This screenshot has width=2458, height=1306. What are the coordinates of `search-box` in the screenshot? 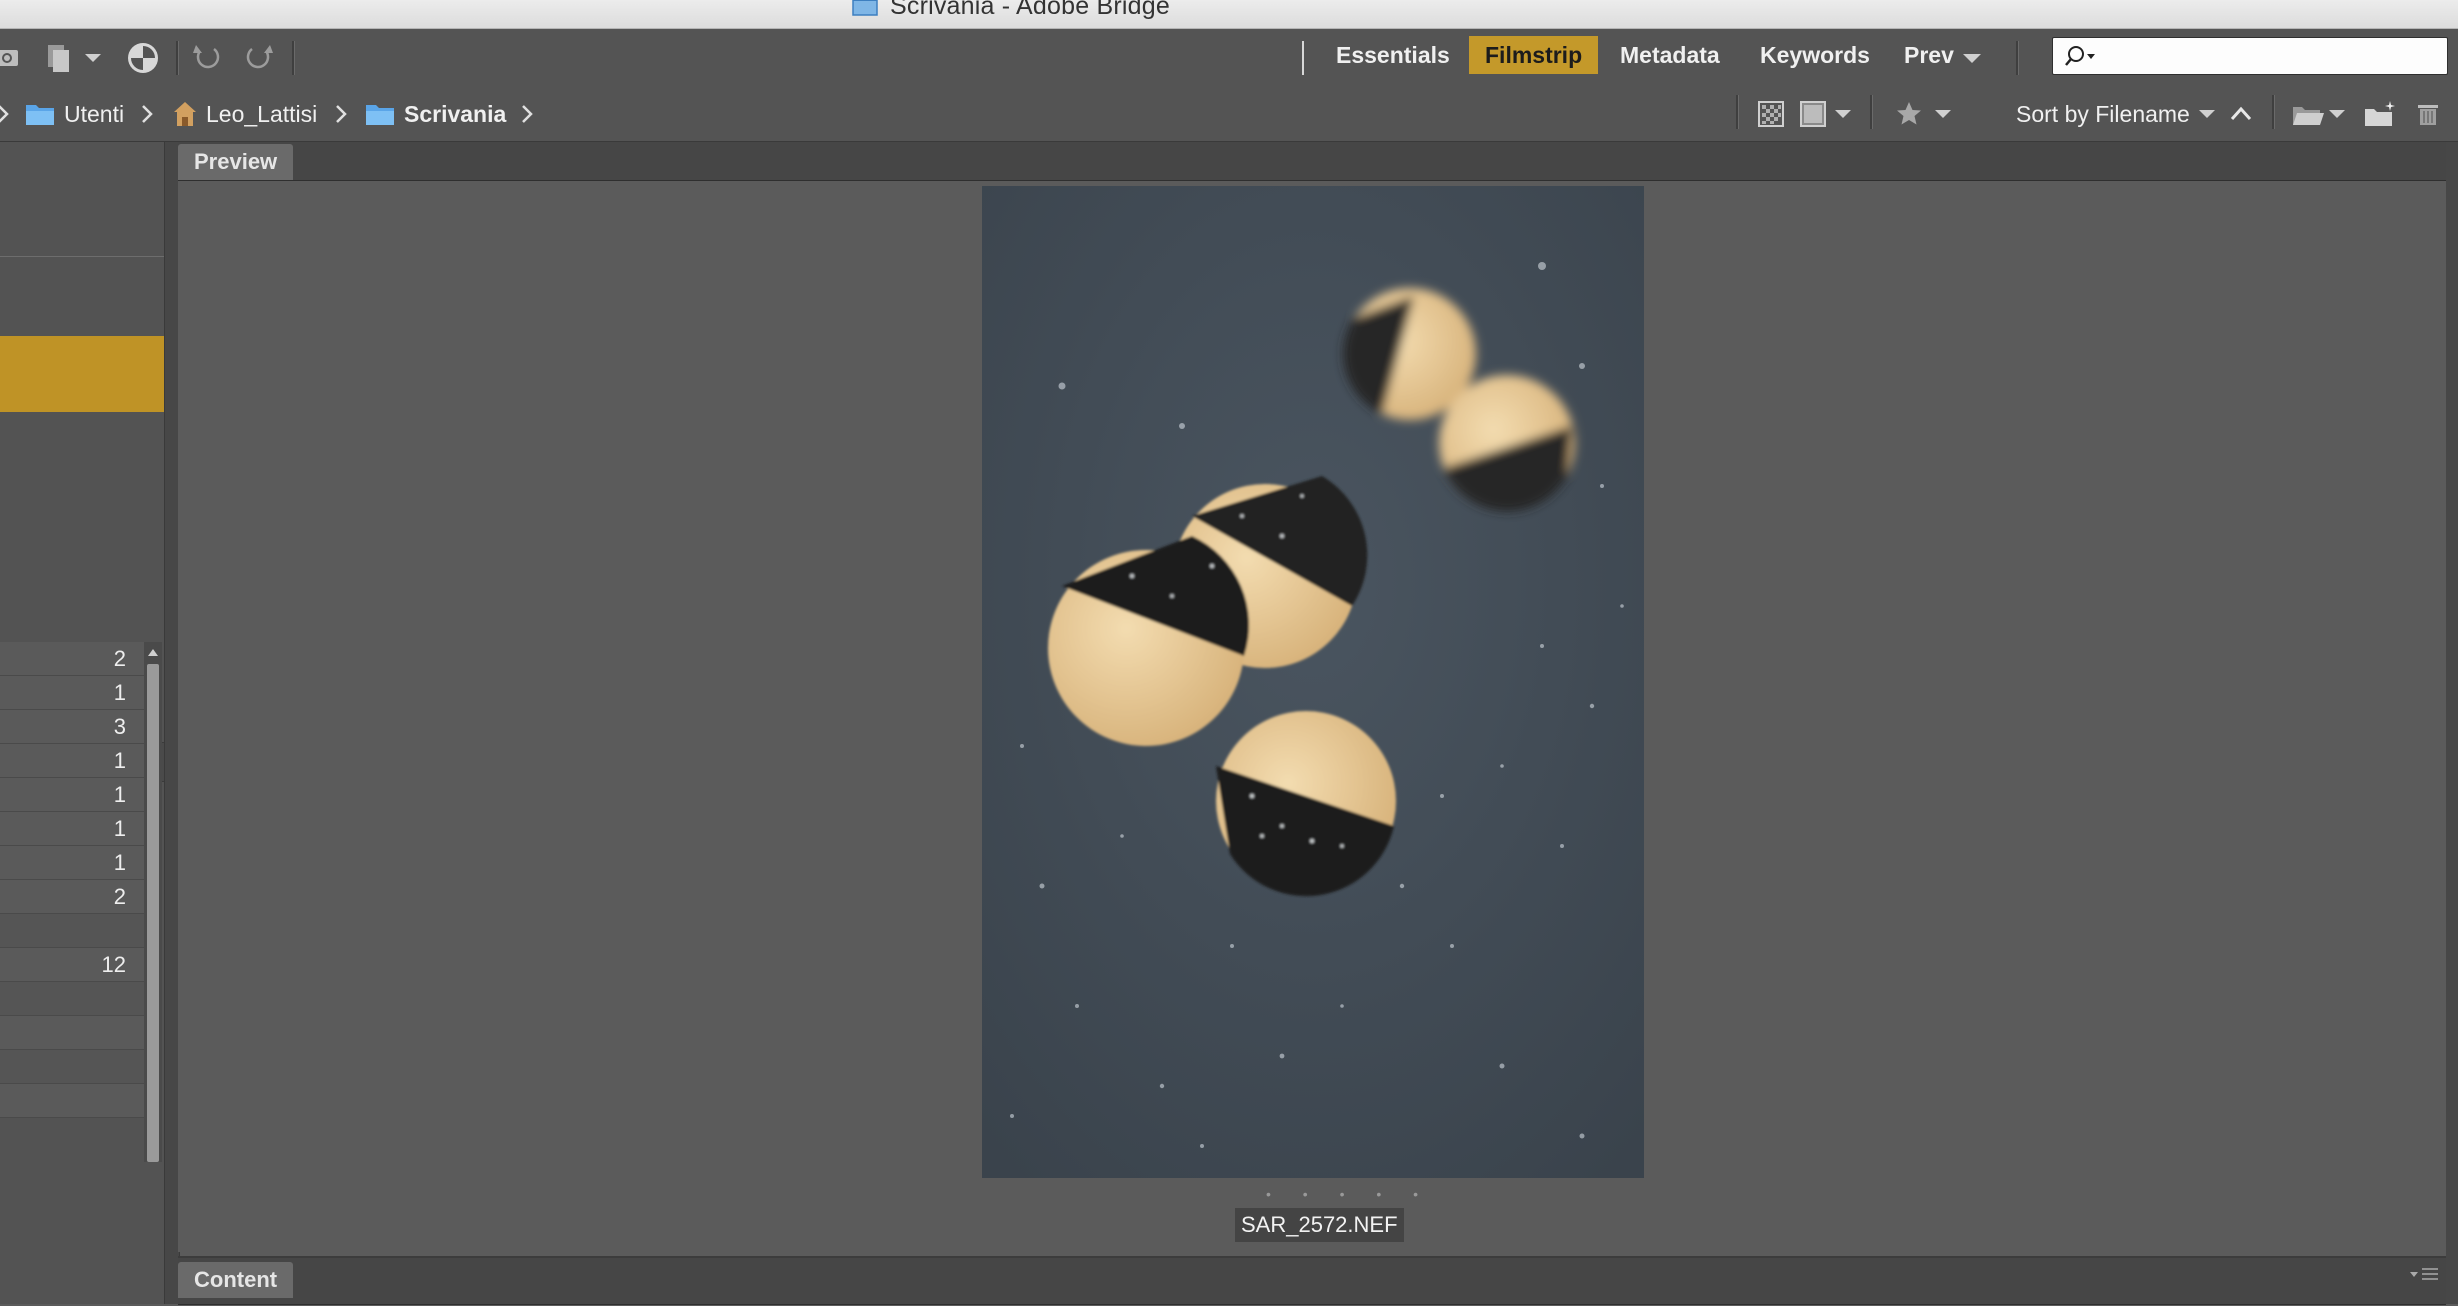 It's located at (2250, 56).